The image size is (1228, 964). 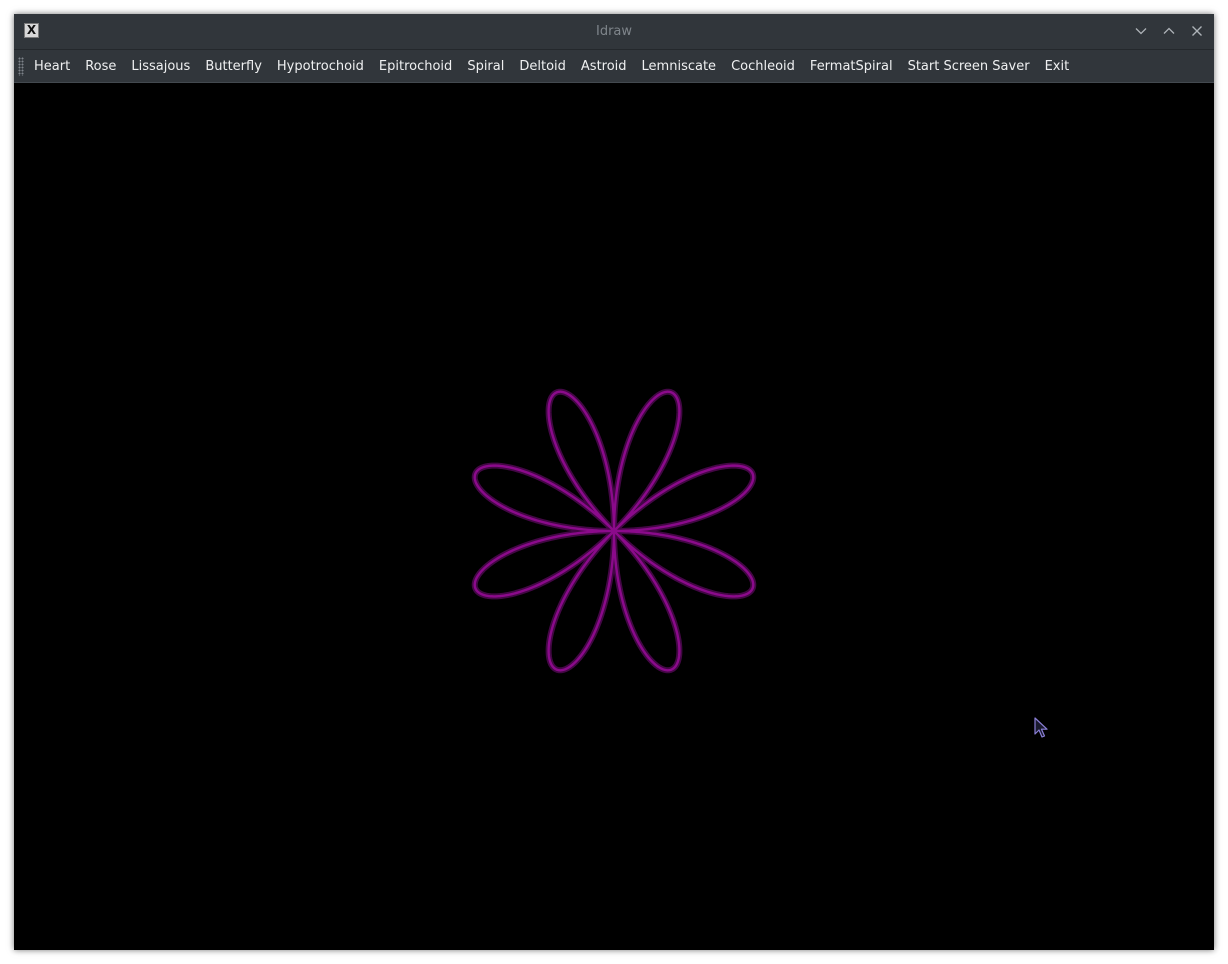 What do you see at coordinates (320, 67) in the screenshot?
I see `menu-item-hypotrochoid: Hypotrochoid` at bounding box center [320, 67].